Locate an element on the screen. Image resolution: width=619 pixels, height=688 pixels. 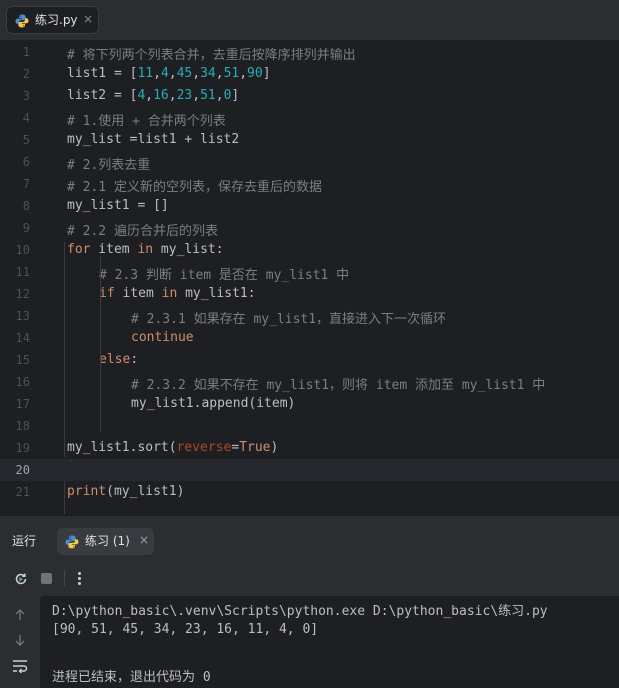
editor-tab-file: 练习.py × is located at coordinates (52, 20).